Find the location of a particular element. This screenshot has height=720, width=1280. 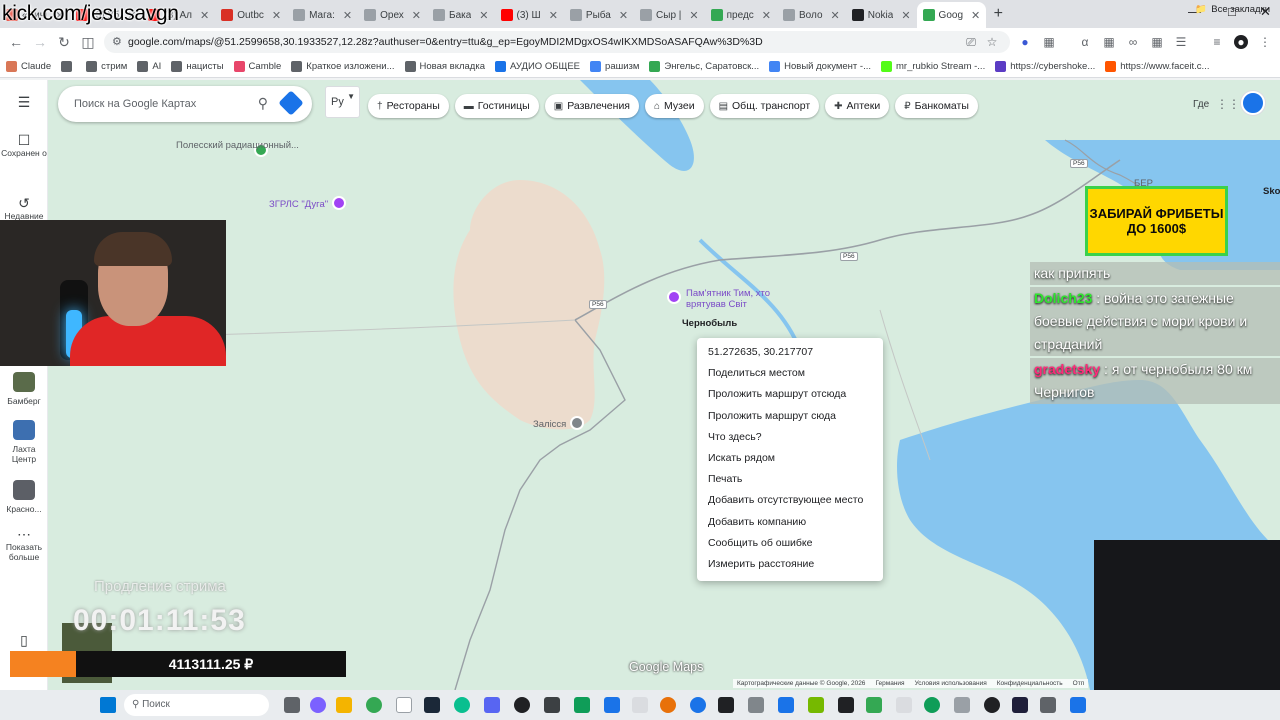

attribution-link: Условия использования is located at coordinates (951, 683).